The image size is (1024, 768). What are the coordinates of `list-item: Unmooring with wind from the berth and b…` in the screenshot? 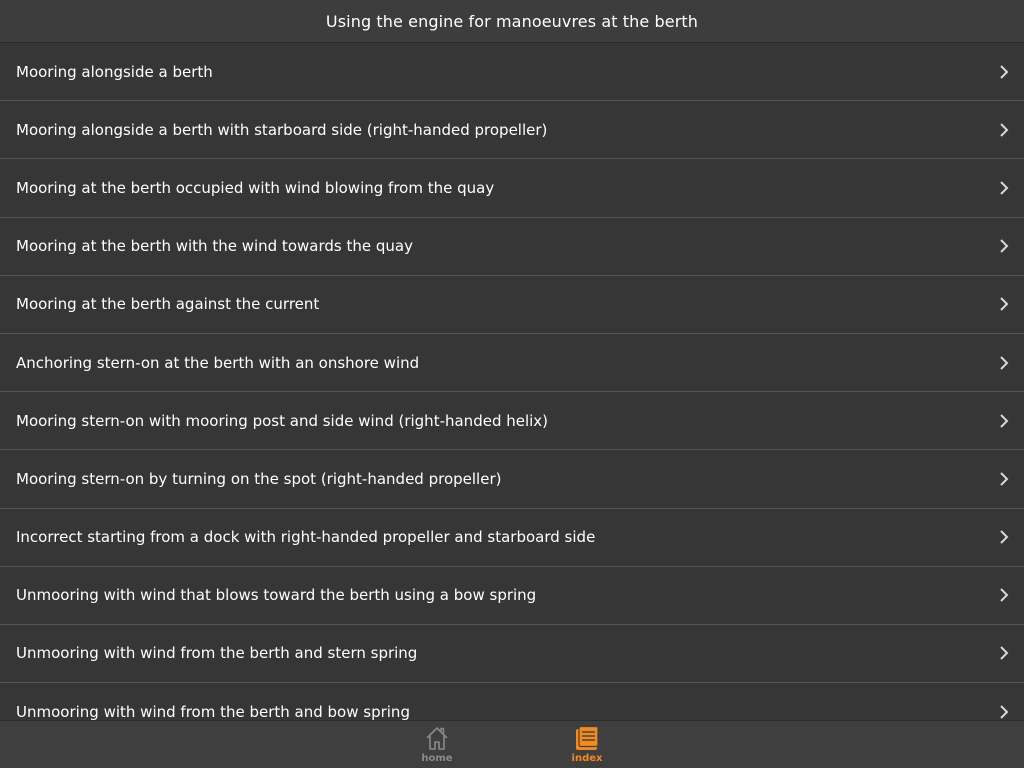 It's located at (512, 701).